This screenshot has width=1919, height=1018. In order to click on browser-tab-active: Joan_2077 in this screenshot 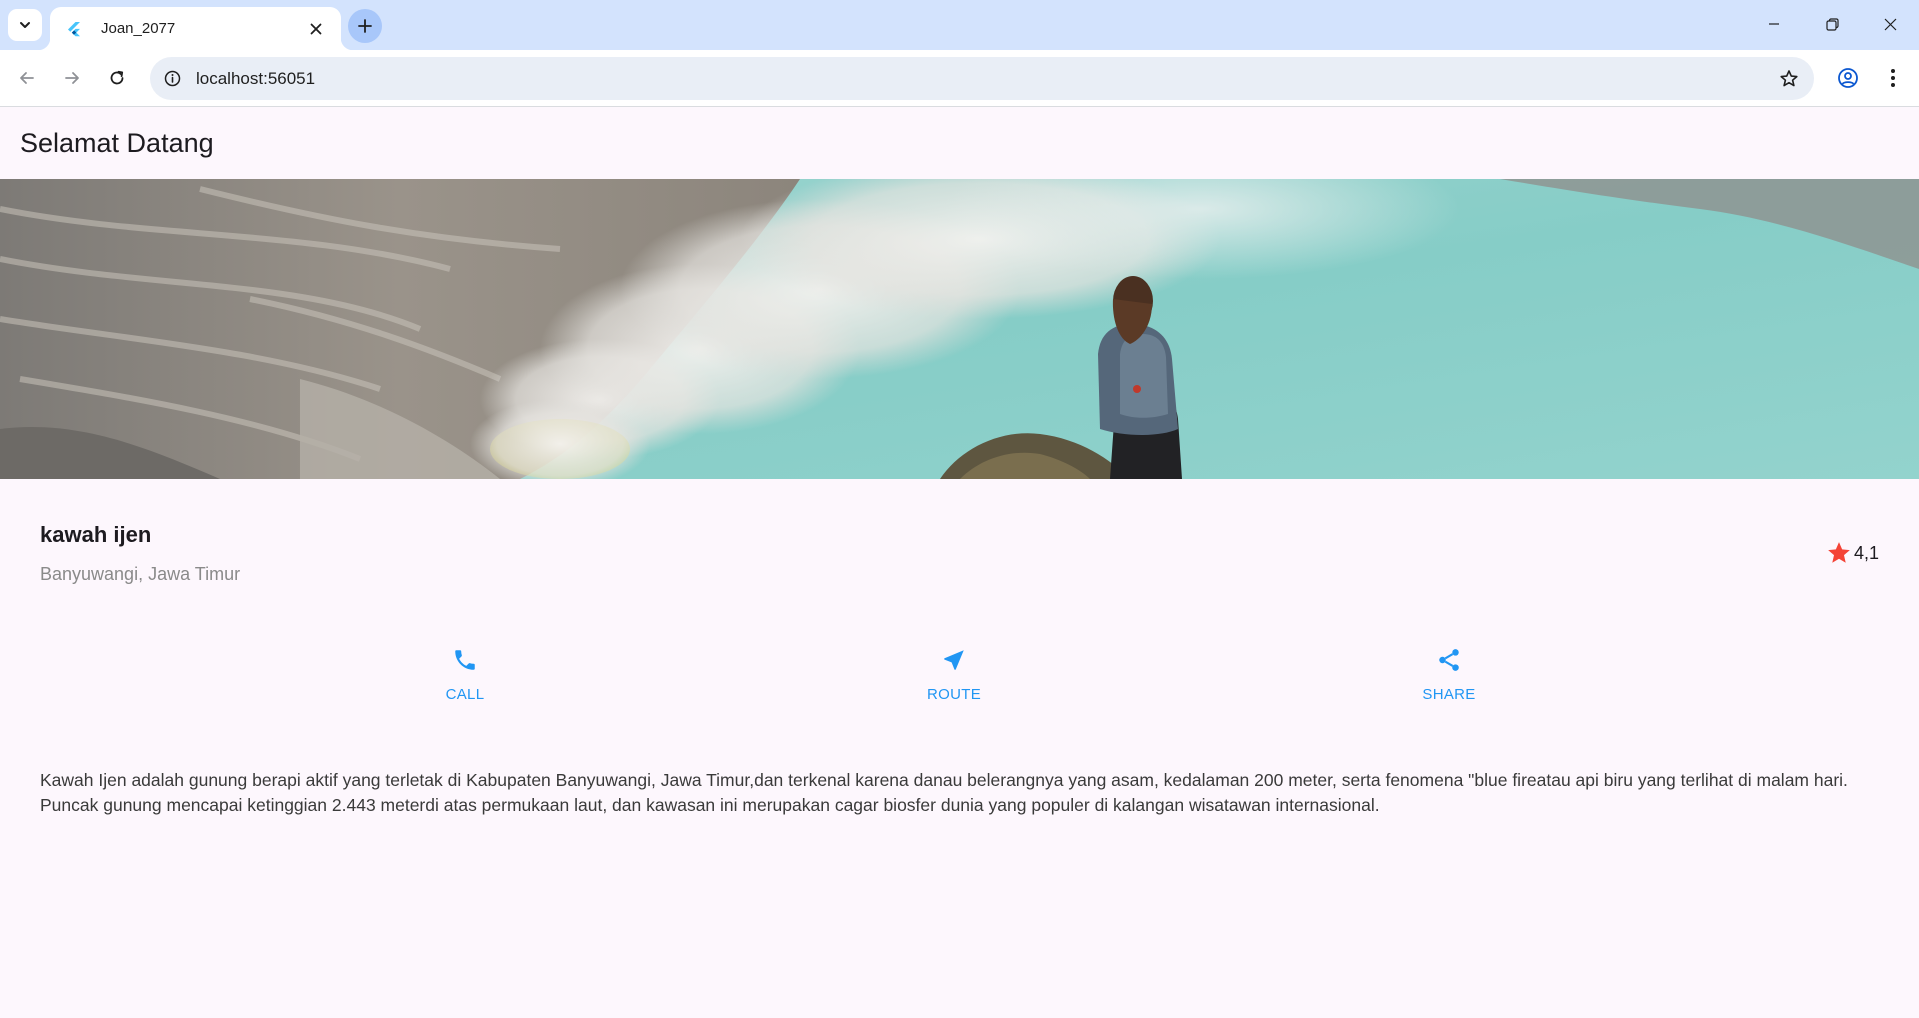, I will do `click(195, 28)`.